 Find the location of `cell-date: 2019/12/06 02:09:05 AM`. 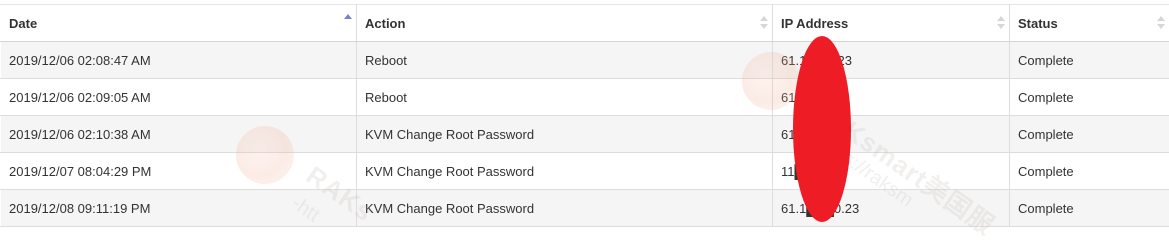

cell-date: 2019/12/06 02:09:05 AM is located at coordinates (178, 97).